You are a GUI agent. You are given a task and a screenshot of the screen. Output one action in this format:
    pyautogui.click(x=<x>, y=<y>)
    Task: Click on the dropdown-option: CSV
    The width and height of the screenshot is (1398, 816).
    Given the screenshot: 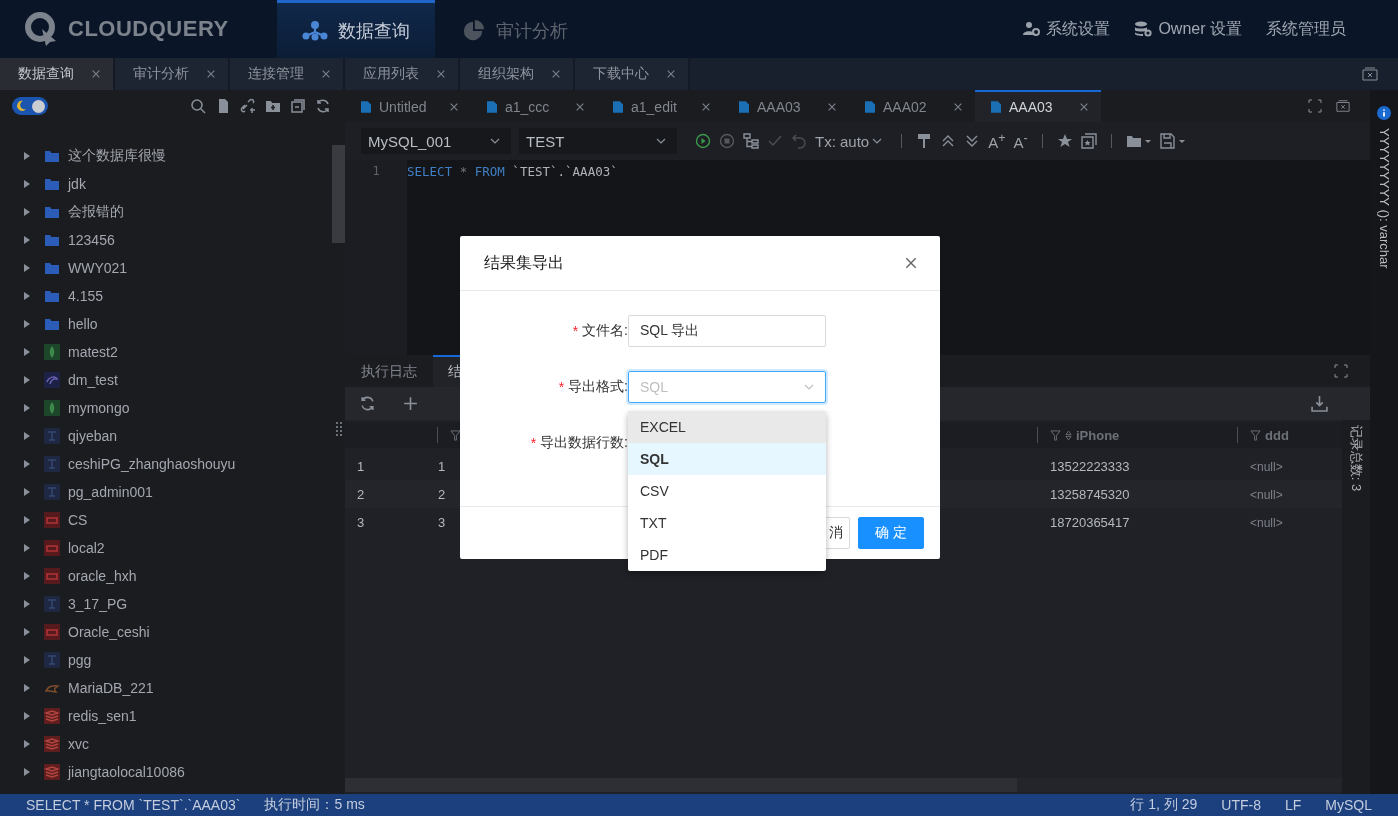 What is the action you would take?
    pyautogui.click(x=727, y=491)
    